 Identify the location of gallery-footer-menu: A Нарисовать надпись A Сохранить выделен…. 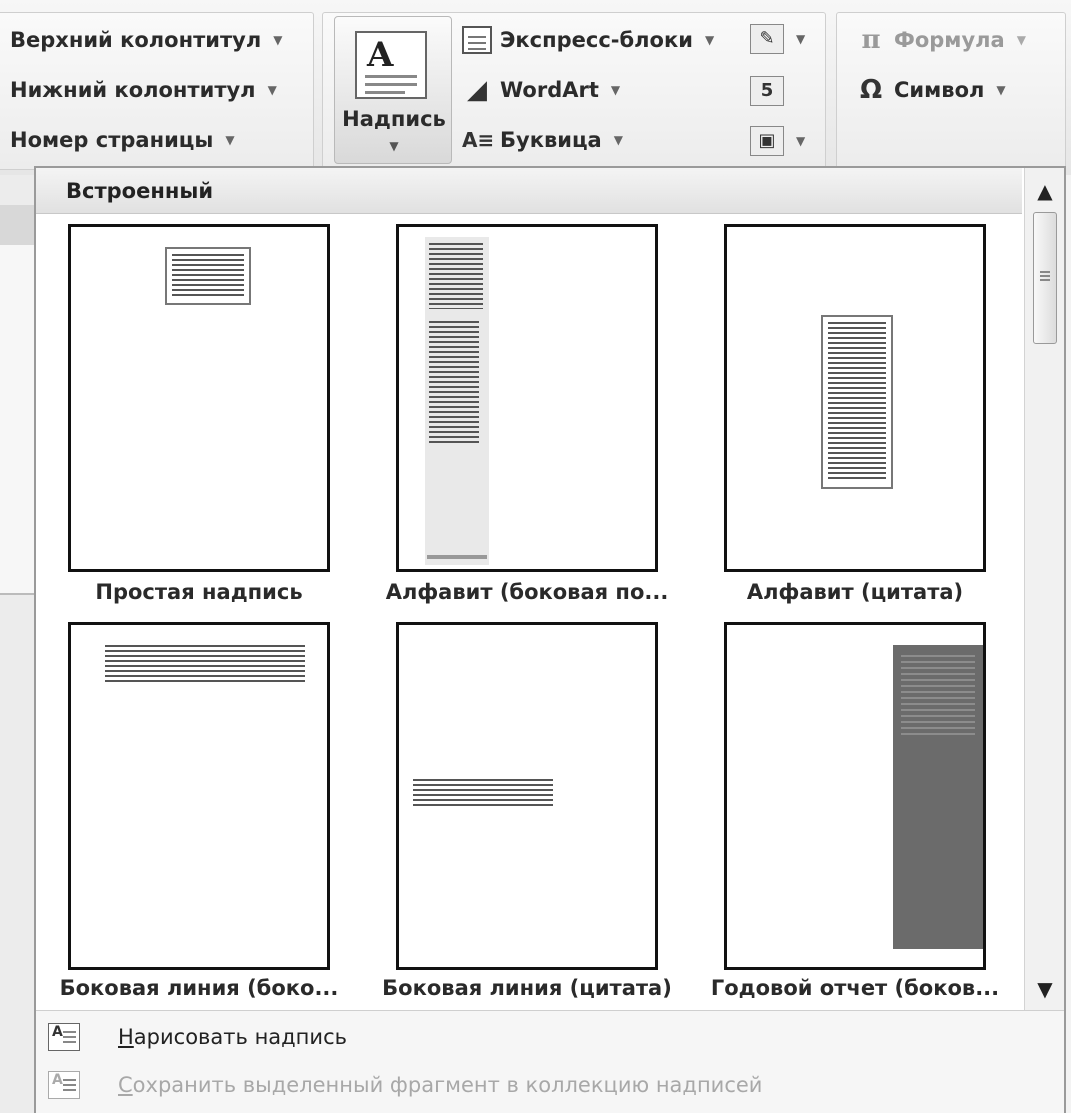
(550, 1061).